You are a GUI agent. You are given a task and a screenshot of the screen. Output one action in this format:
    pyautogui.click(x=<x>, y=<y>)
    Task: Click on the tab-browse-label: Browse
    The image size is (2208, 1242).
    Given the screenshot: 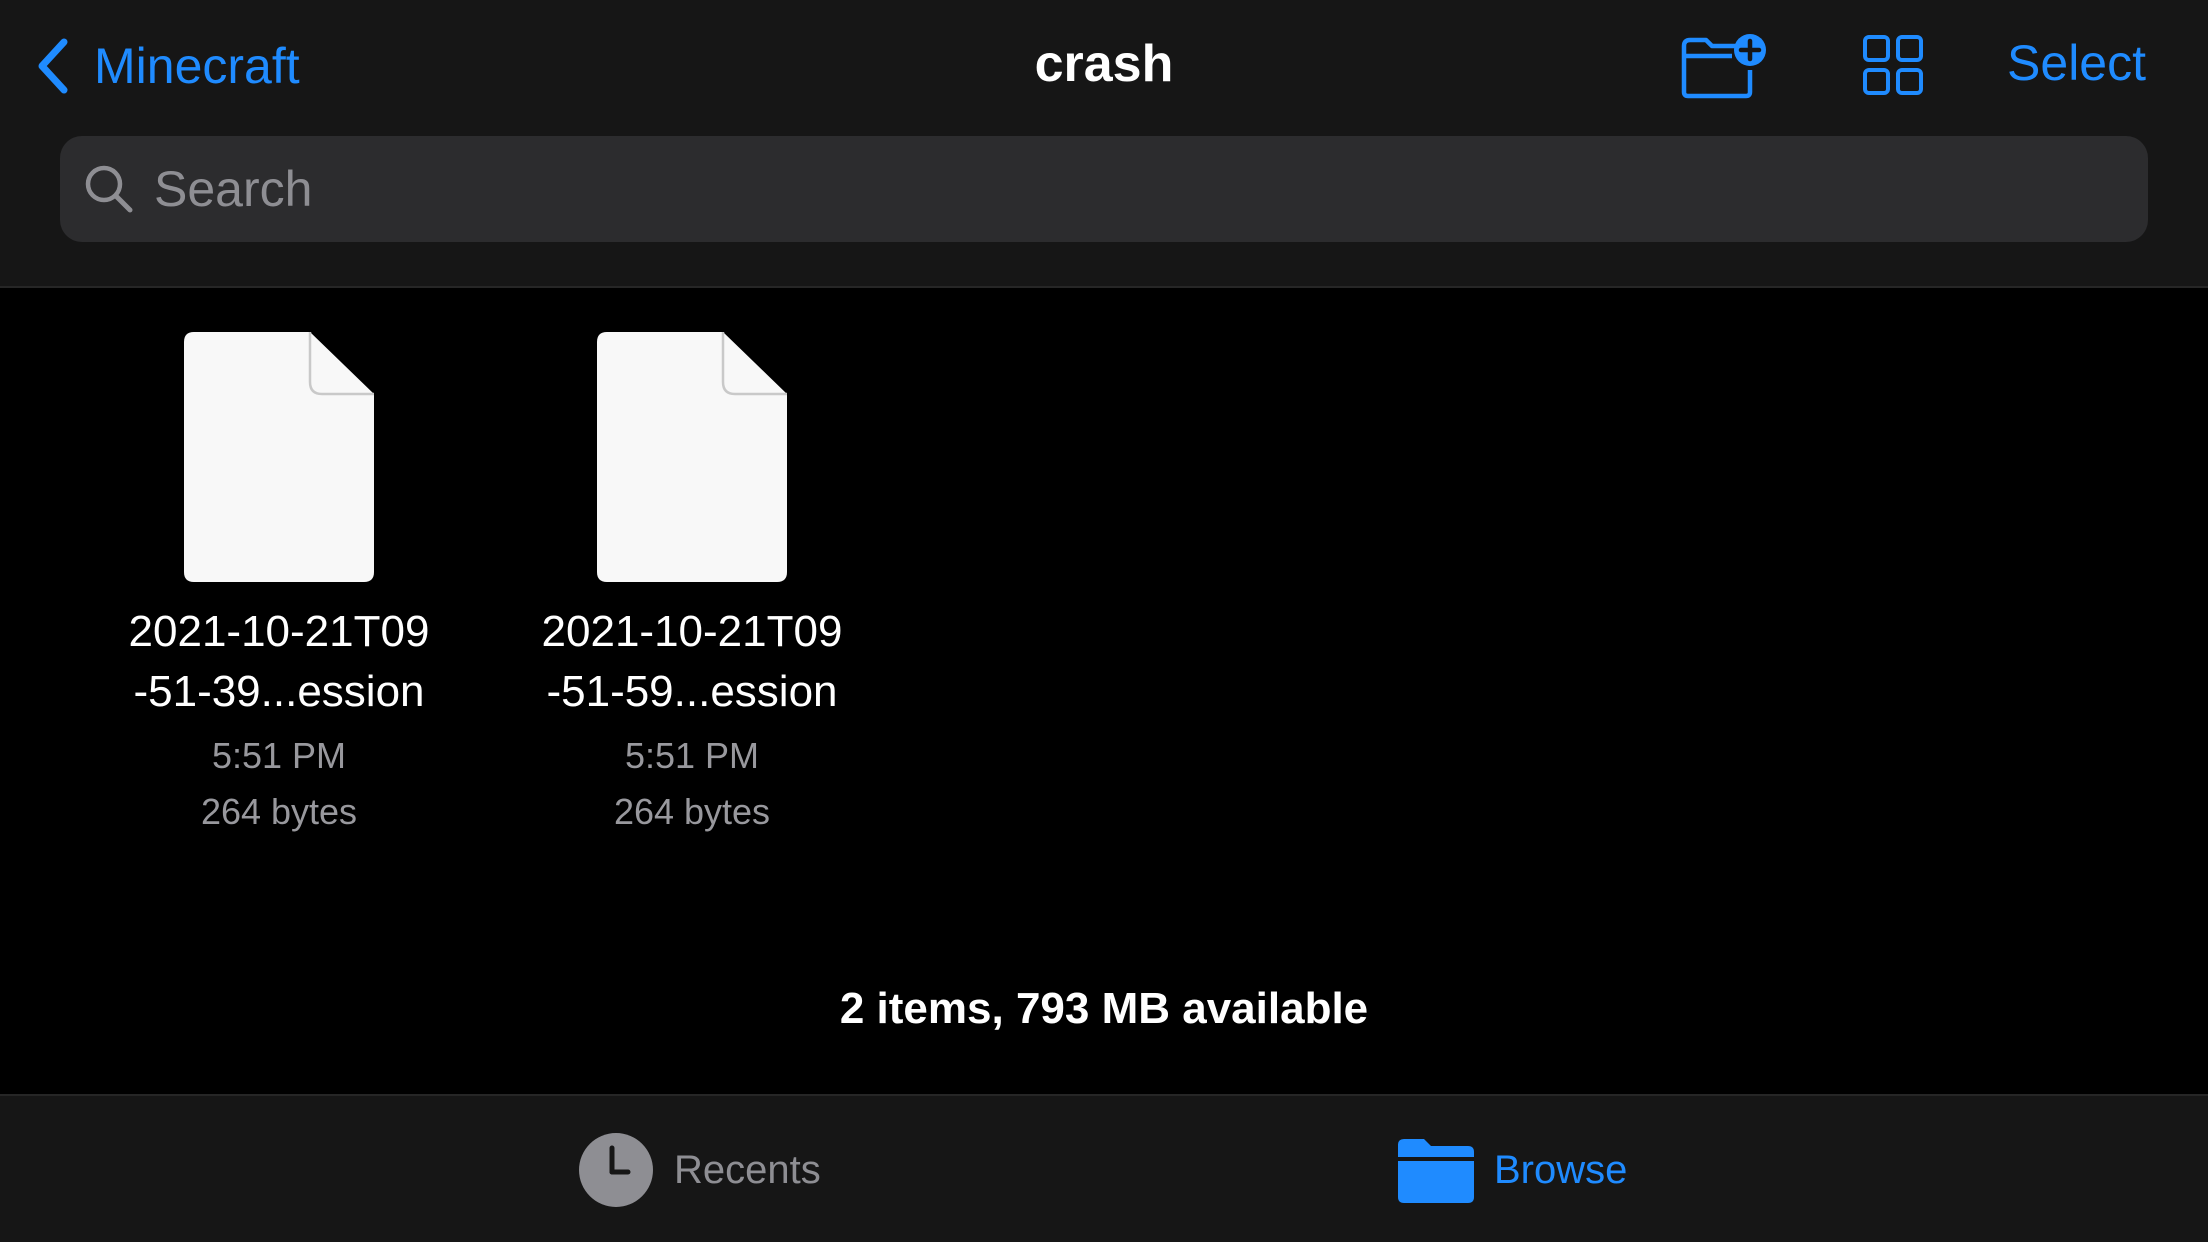 What is the action you would take?
    pyautogui.click(x=1561, y=1169)
    